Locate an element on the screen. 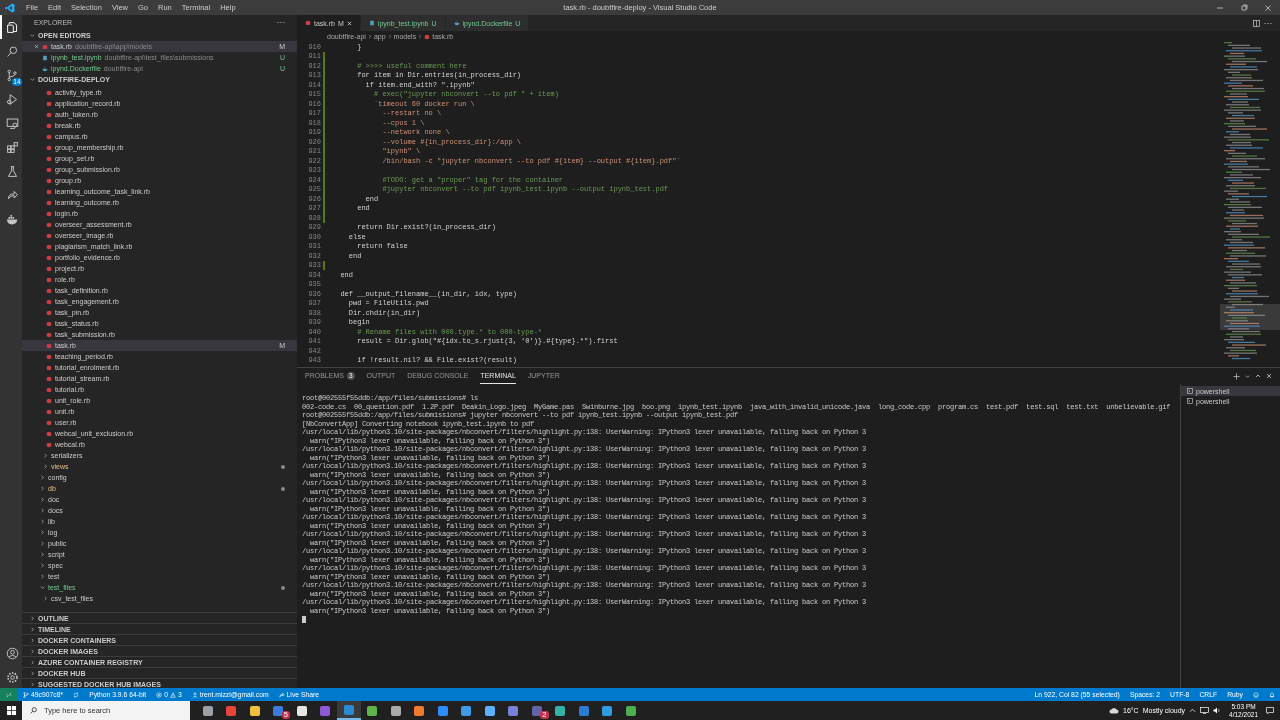  remote-icon is located at coordinates (9, 694).